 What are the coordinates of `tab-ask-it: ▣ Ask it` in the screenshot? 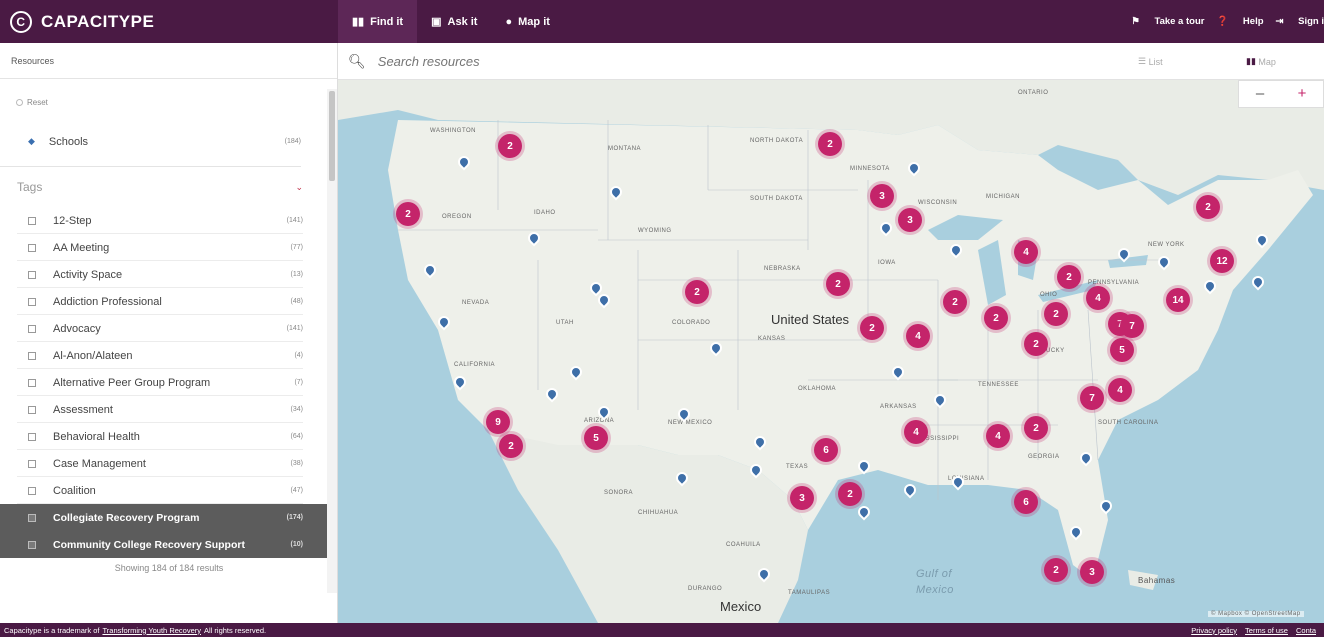 It's located at (454, 21).